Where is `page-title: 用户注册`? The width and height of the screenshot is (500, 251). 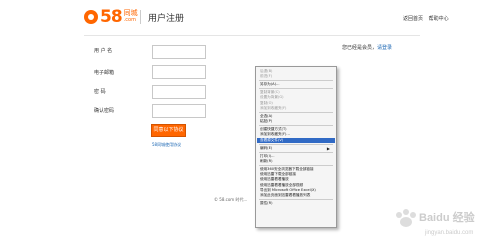 page-title: 用户注册 is located at coordinates (166, 19).